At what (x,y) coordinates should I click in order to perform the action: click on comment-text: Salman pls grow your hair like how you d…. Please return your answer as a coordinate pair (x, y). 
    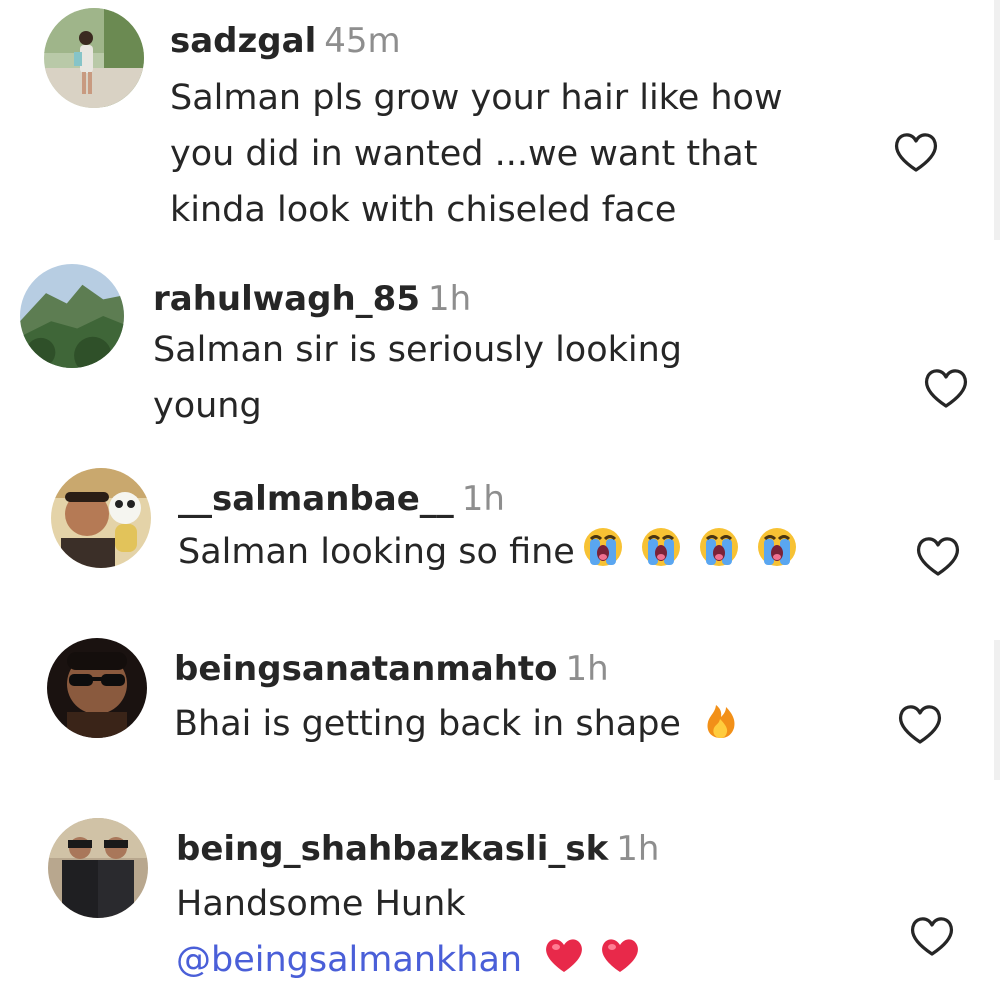
    Looking at the image, I should click on (476, 154).